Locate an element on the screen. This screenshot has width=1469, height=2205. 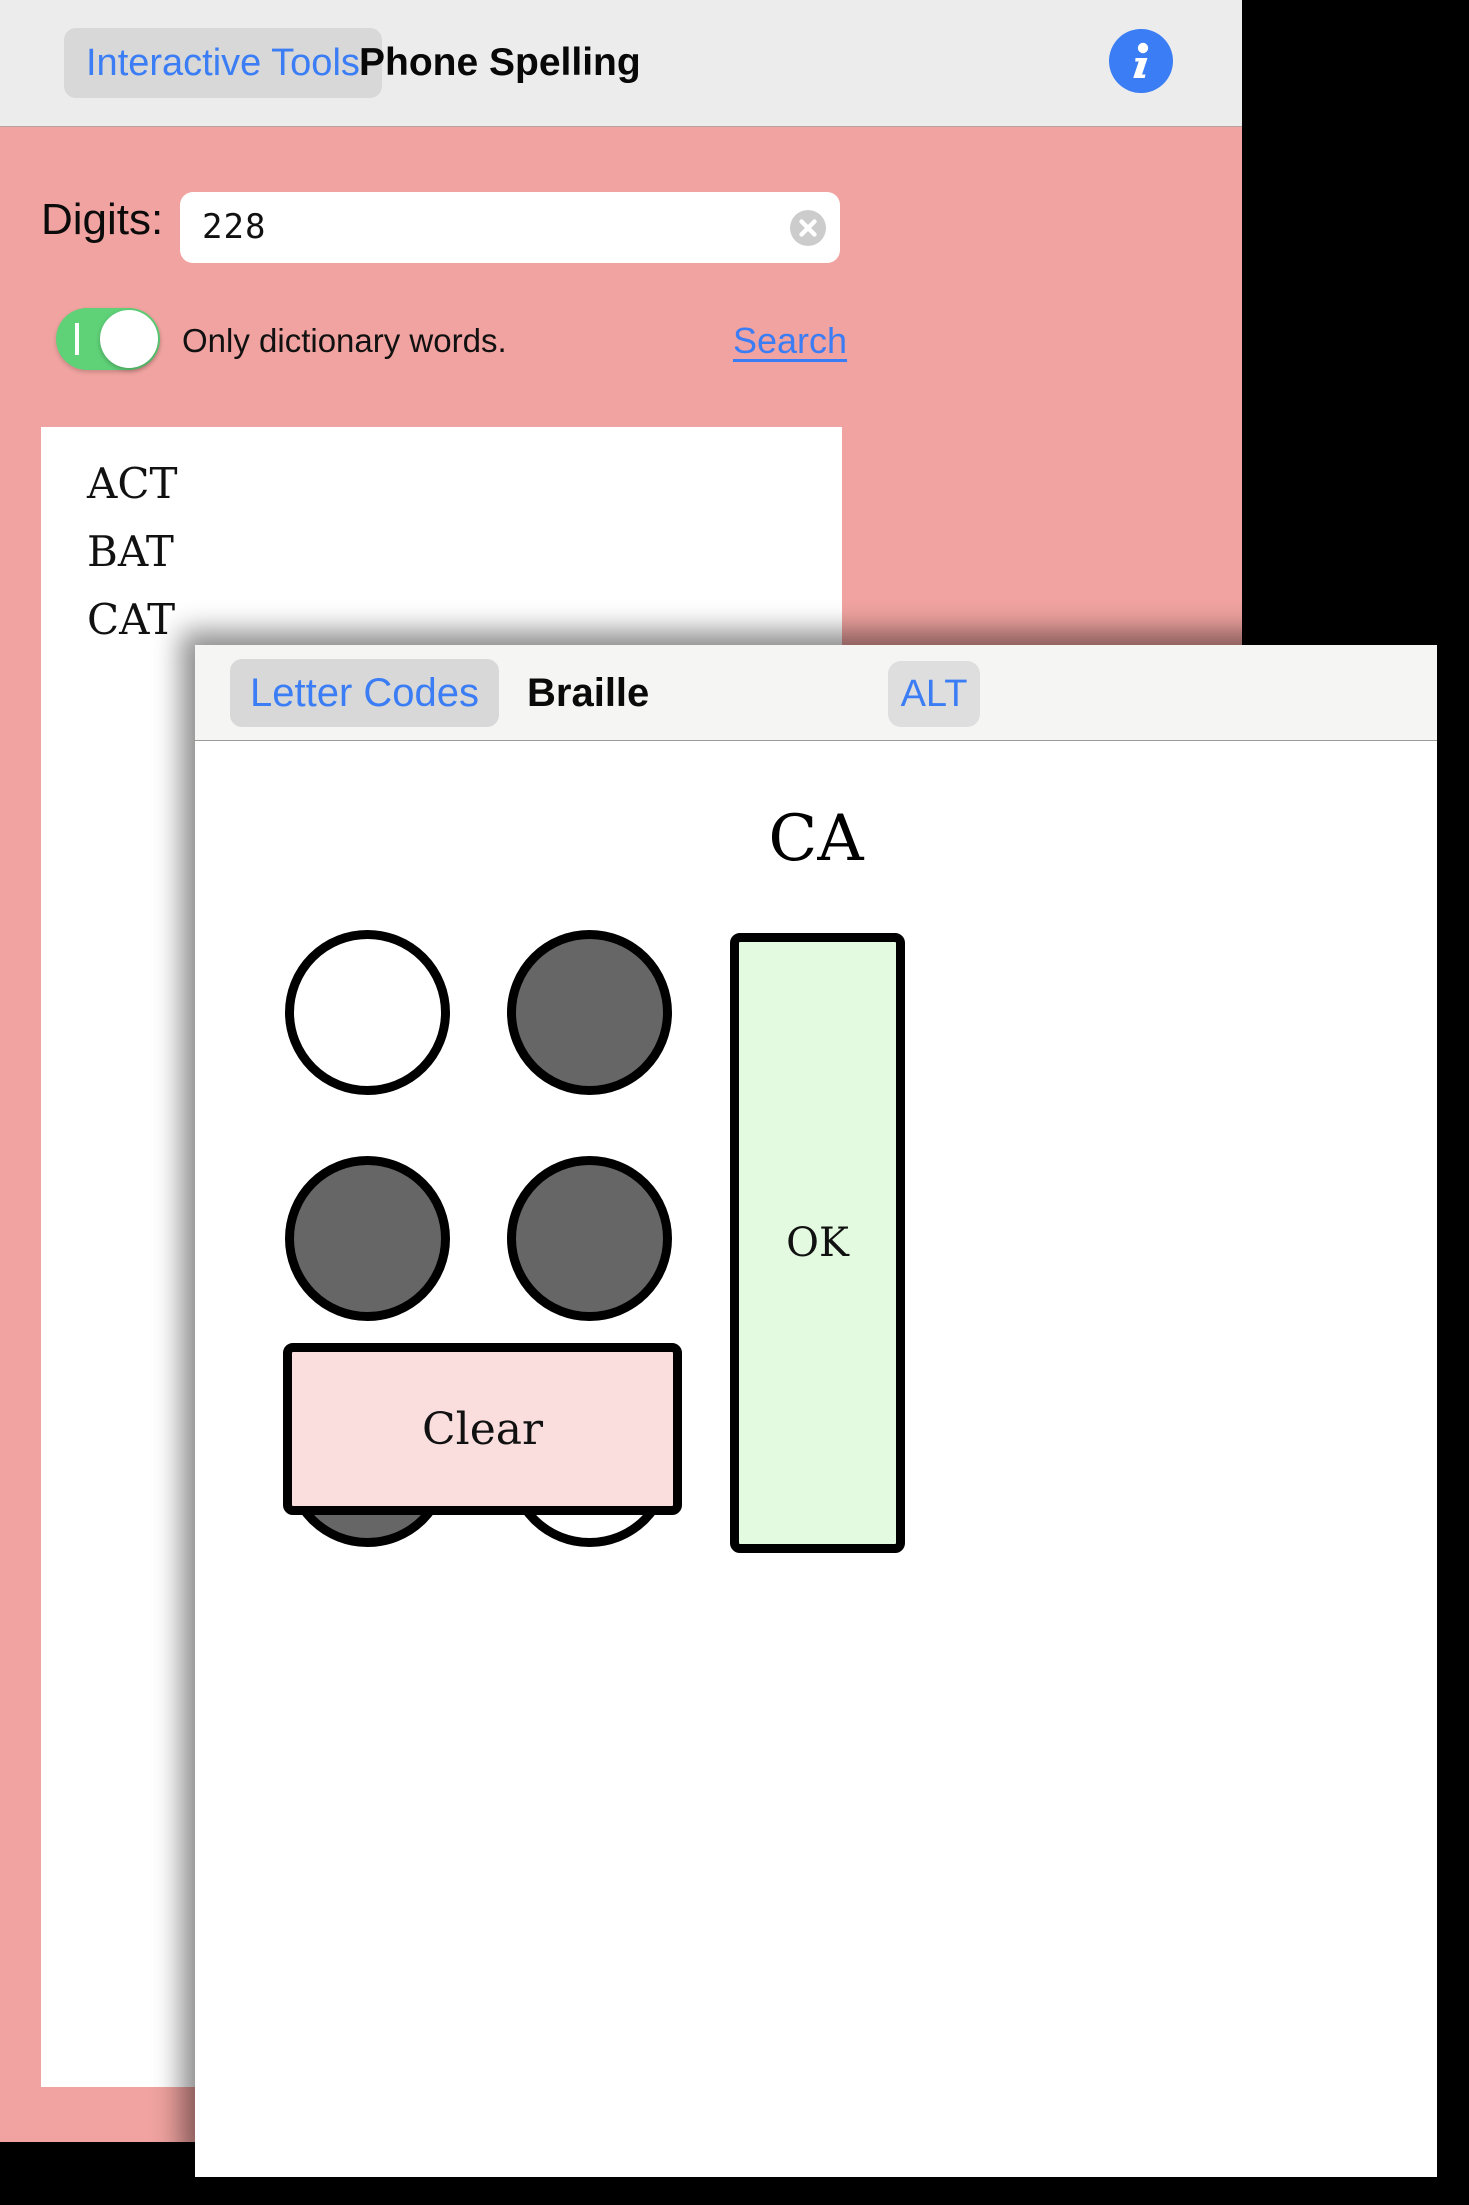
only-dictionary-words-label: Only dictionary words. is located at coordinates (344, 340).